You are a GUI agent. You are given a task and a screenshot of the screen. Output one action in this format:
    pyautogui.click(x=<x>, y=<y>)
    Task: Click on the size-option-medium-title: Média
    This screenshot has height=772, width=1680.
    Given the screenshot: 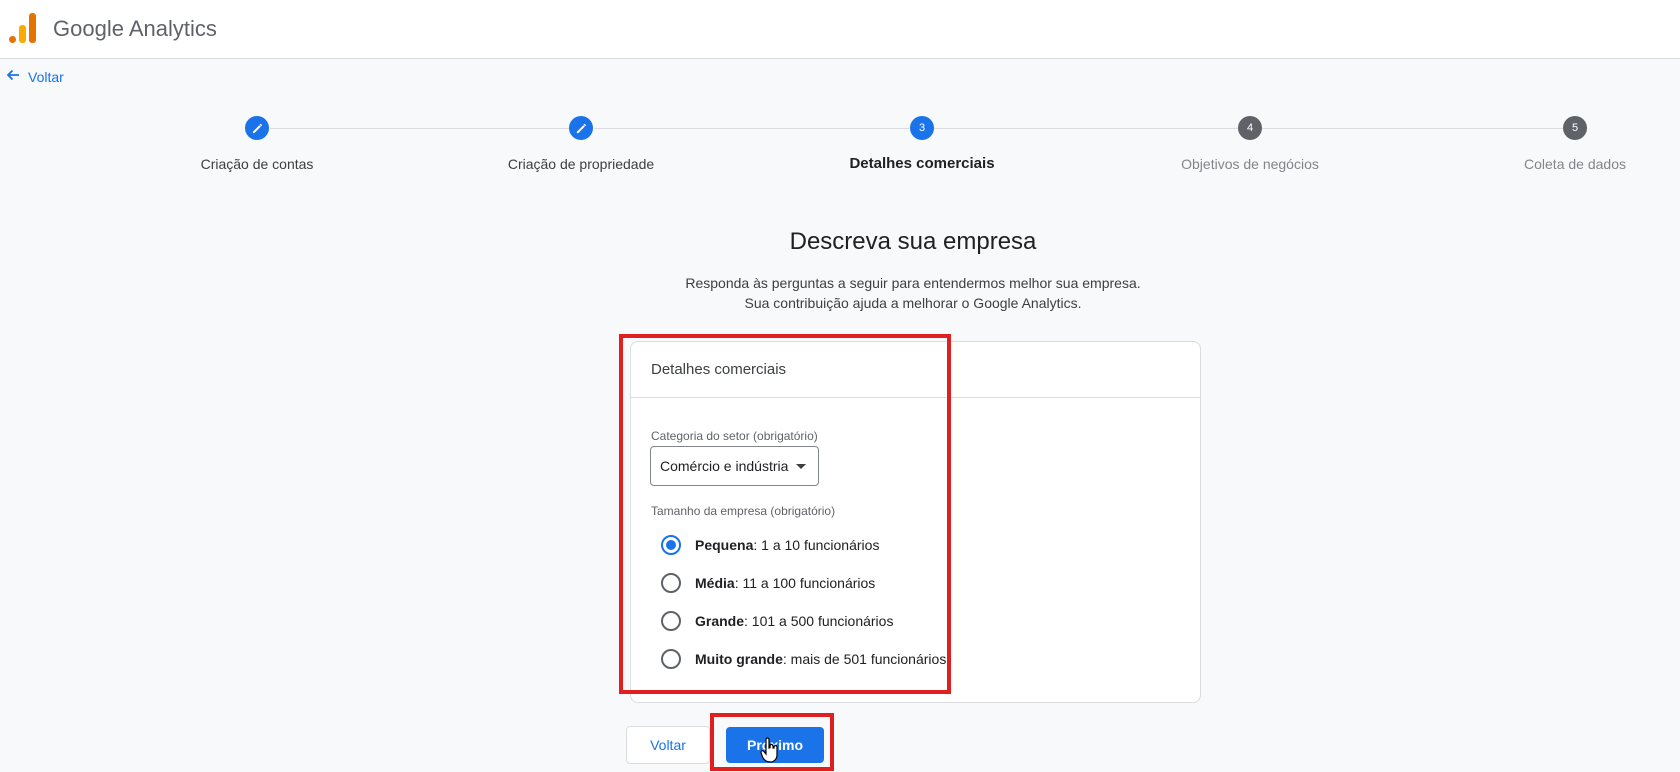 What is the action you would take?
    pyautogui.click(x=715, y=583)
    